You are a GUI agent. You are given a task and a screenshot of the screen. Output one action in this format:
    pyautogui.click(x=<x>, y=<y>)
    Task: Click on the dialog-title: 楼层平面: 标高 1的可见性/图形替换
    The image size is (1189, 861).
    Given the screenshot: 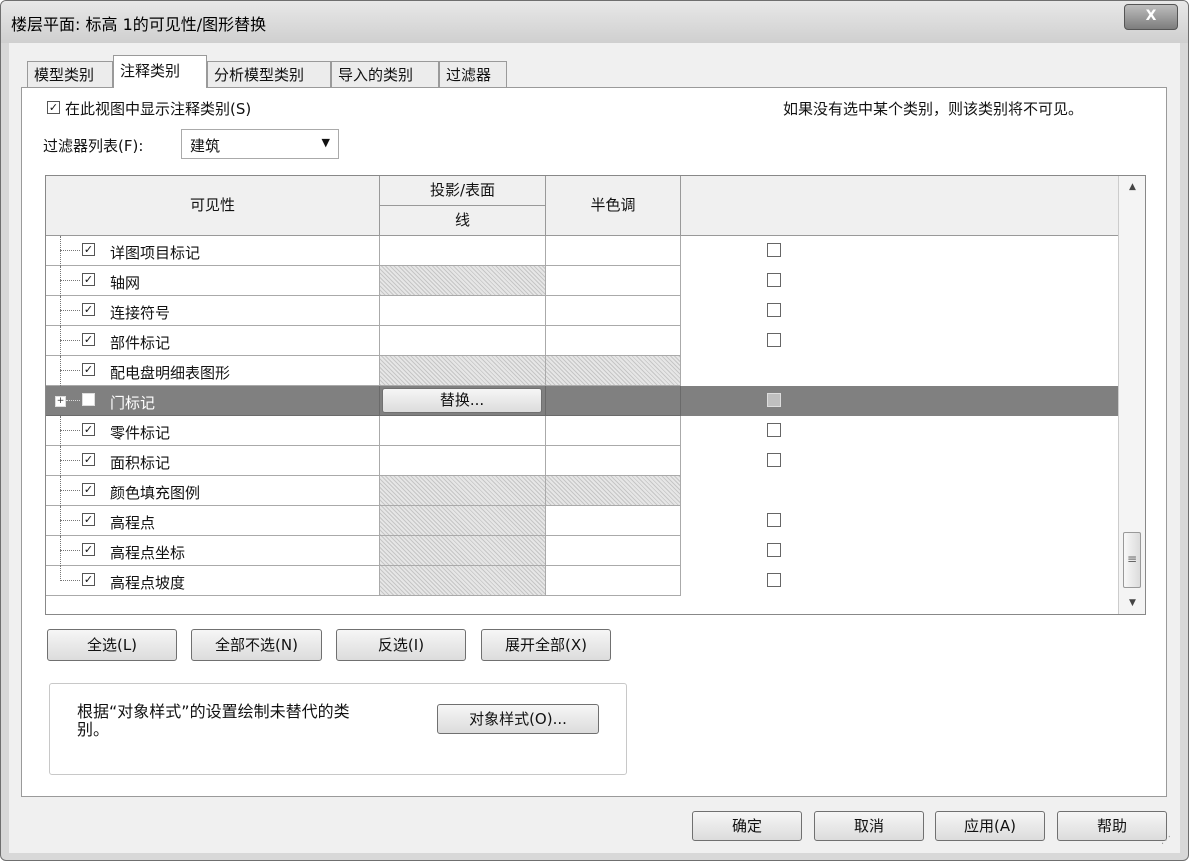 What is the action you would take?
    pyautogui.click(x=139, y=24)
    